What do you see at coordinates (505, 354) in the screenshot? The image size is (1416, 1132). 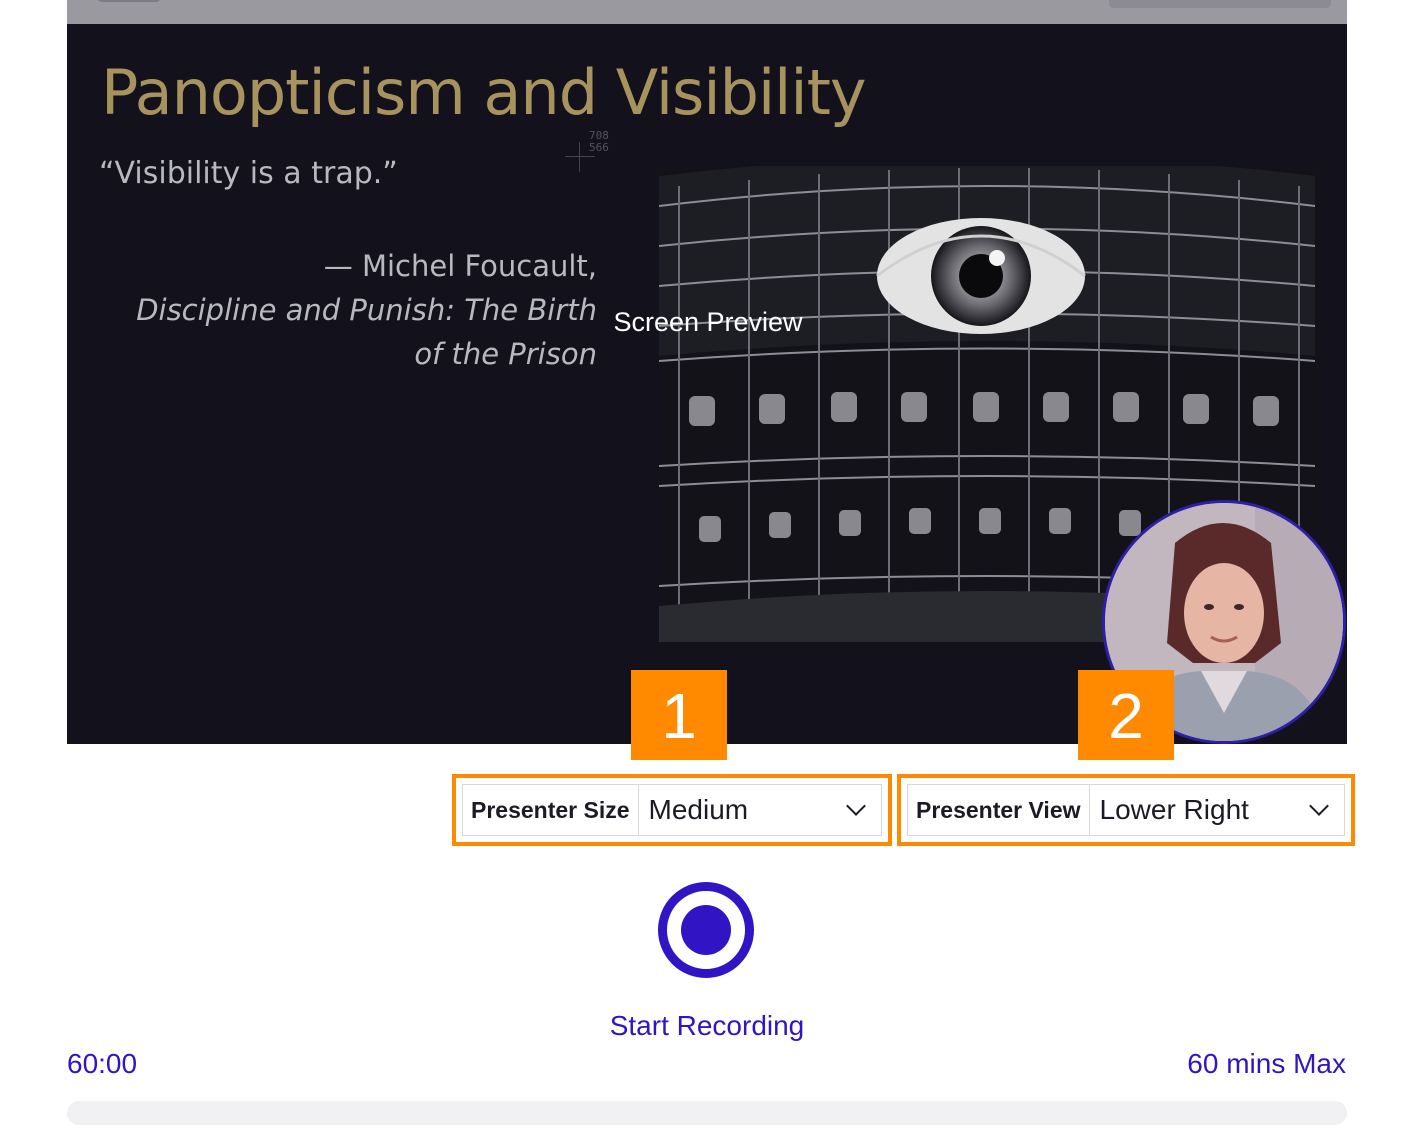 I see `attribution-book-line2: of the Prison` at bounding box center [505, 354].